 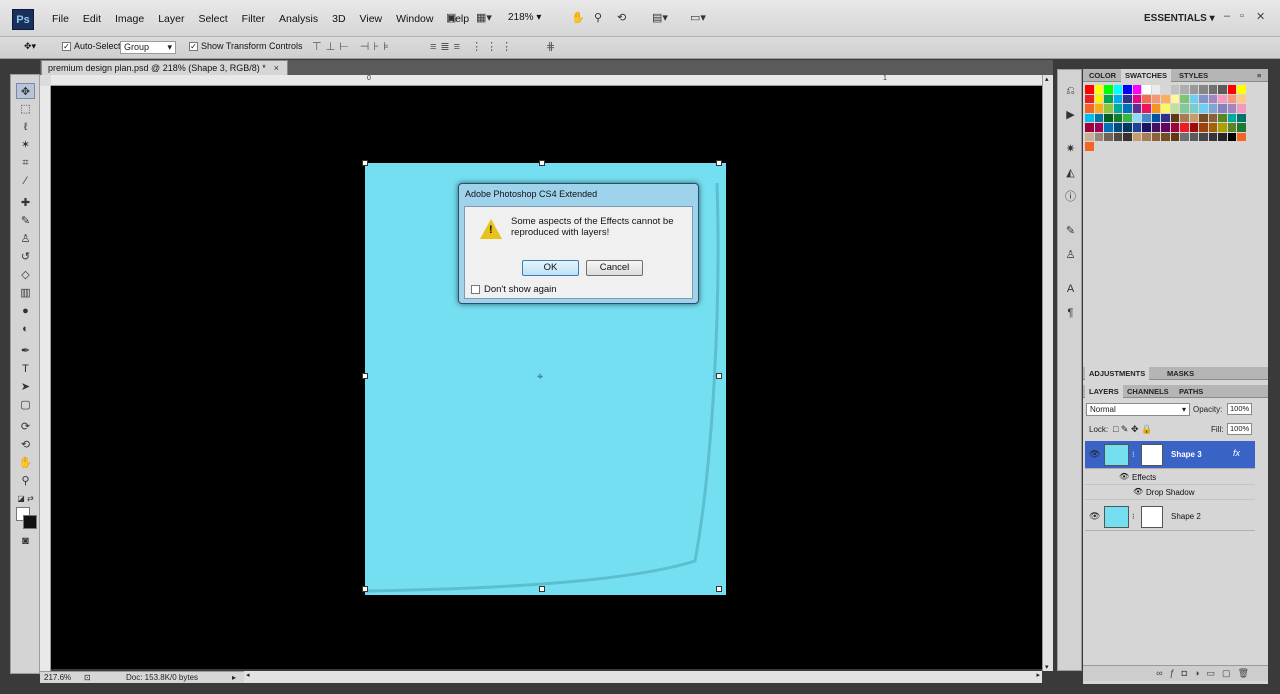 I want to click on quick-mask-icon: ◙, so click(x=25, y=541).